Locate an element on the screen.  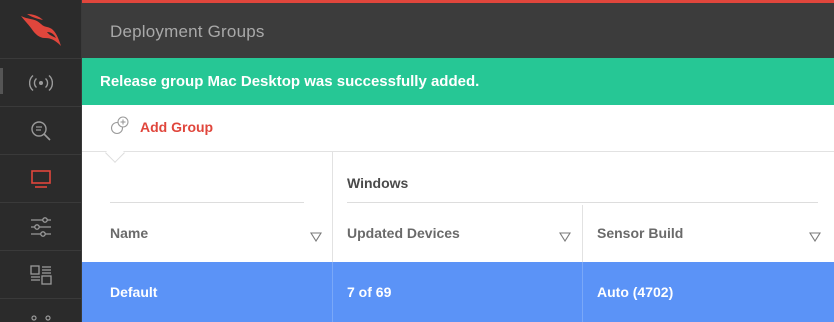
monitor-icon is located at coordinates (41, 179).